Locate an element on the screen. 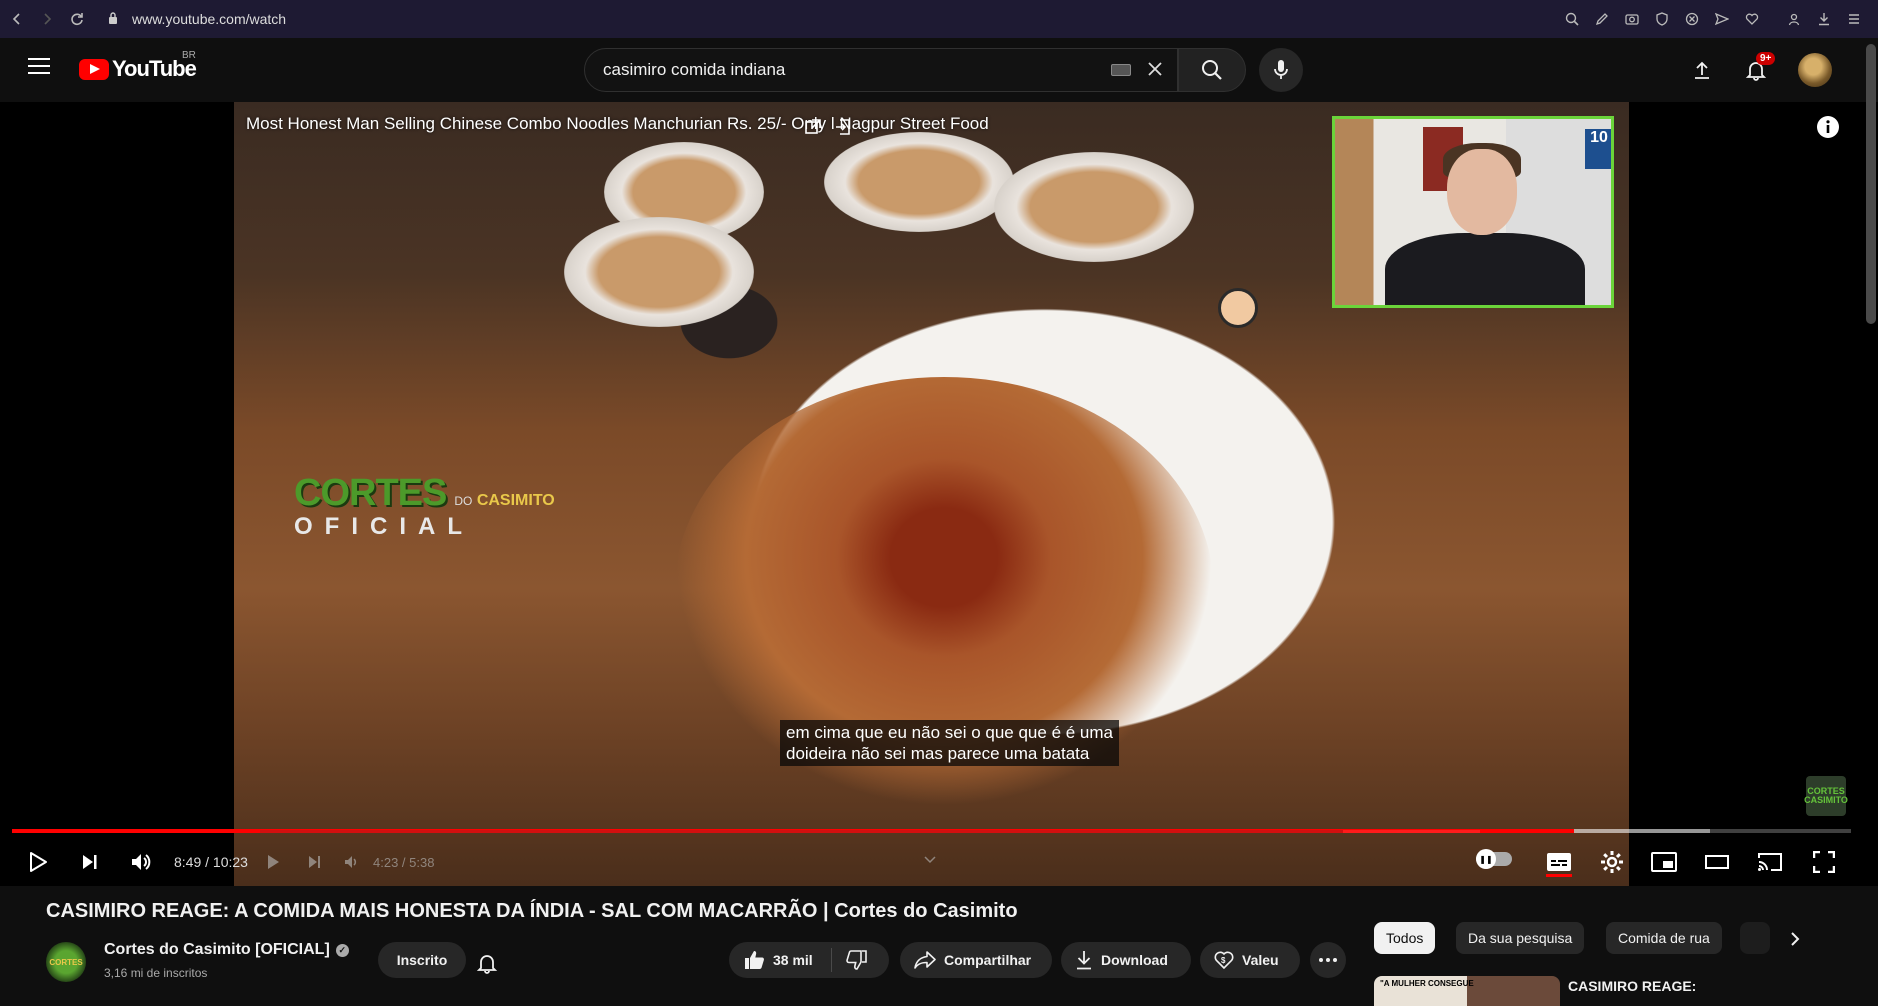 The image size is (1878, 1006). chips-scroll-right-button is located at coordinates (1795, 939).